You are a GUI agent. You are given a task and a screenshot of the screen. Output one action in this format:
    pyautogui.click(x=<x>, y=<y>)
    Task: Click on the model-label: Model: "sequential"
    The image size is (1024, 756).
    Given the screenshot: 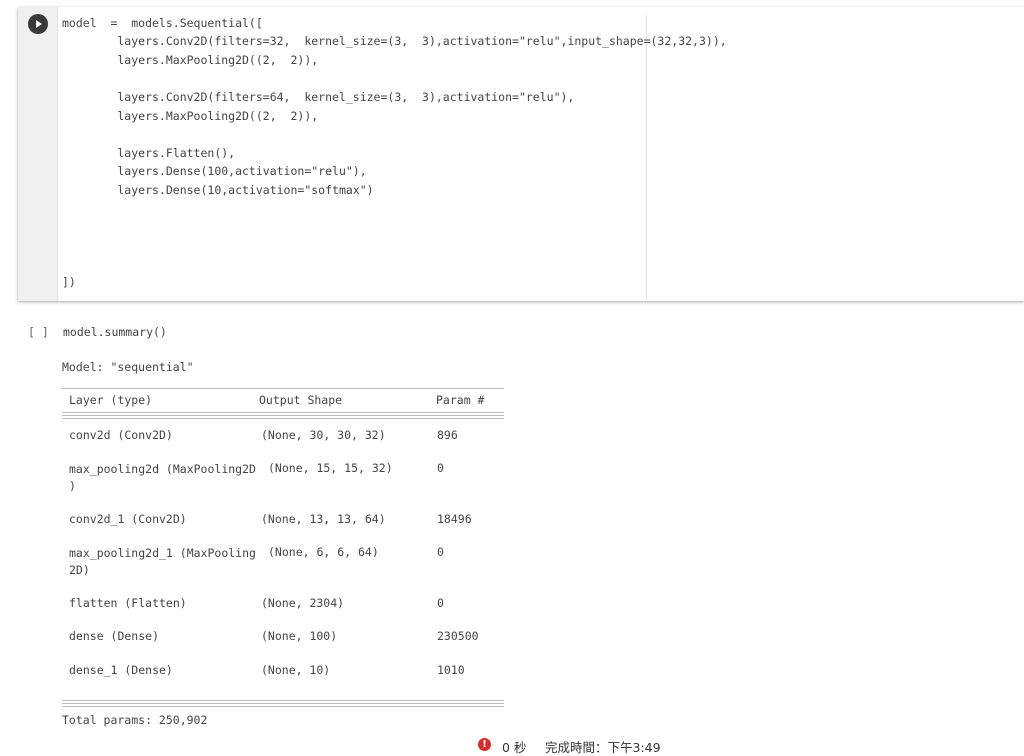 What is the action you would take?
    pyautogui.click(x=128, y=367)
    